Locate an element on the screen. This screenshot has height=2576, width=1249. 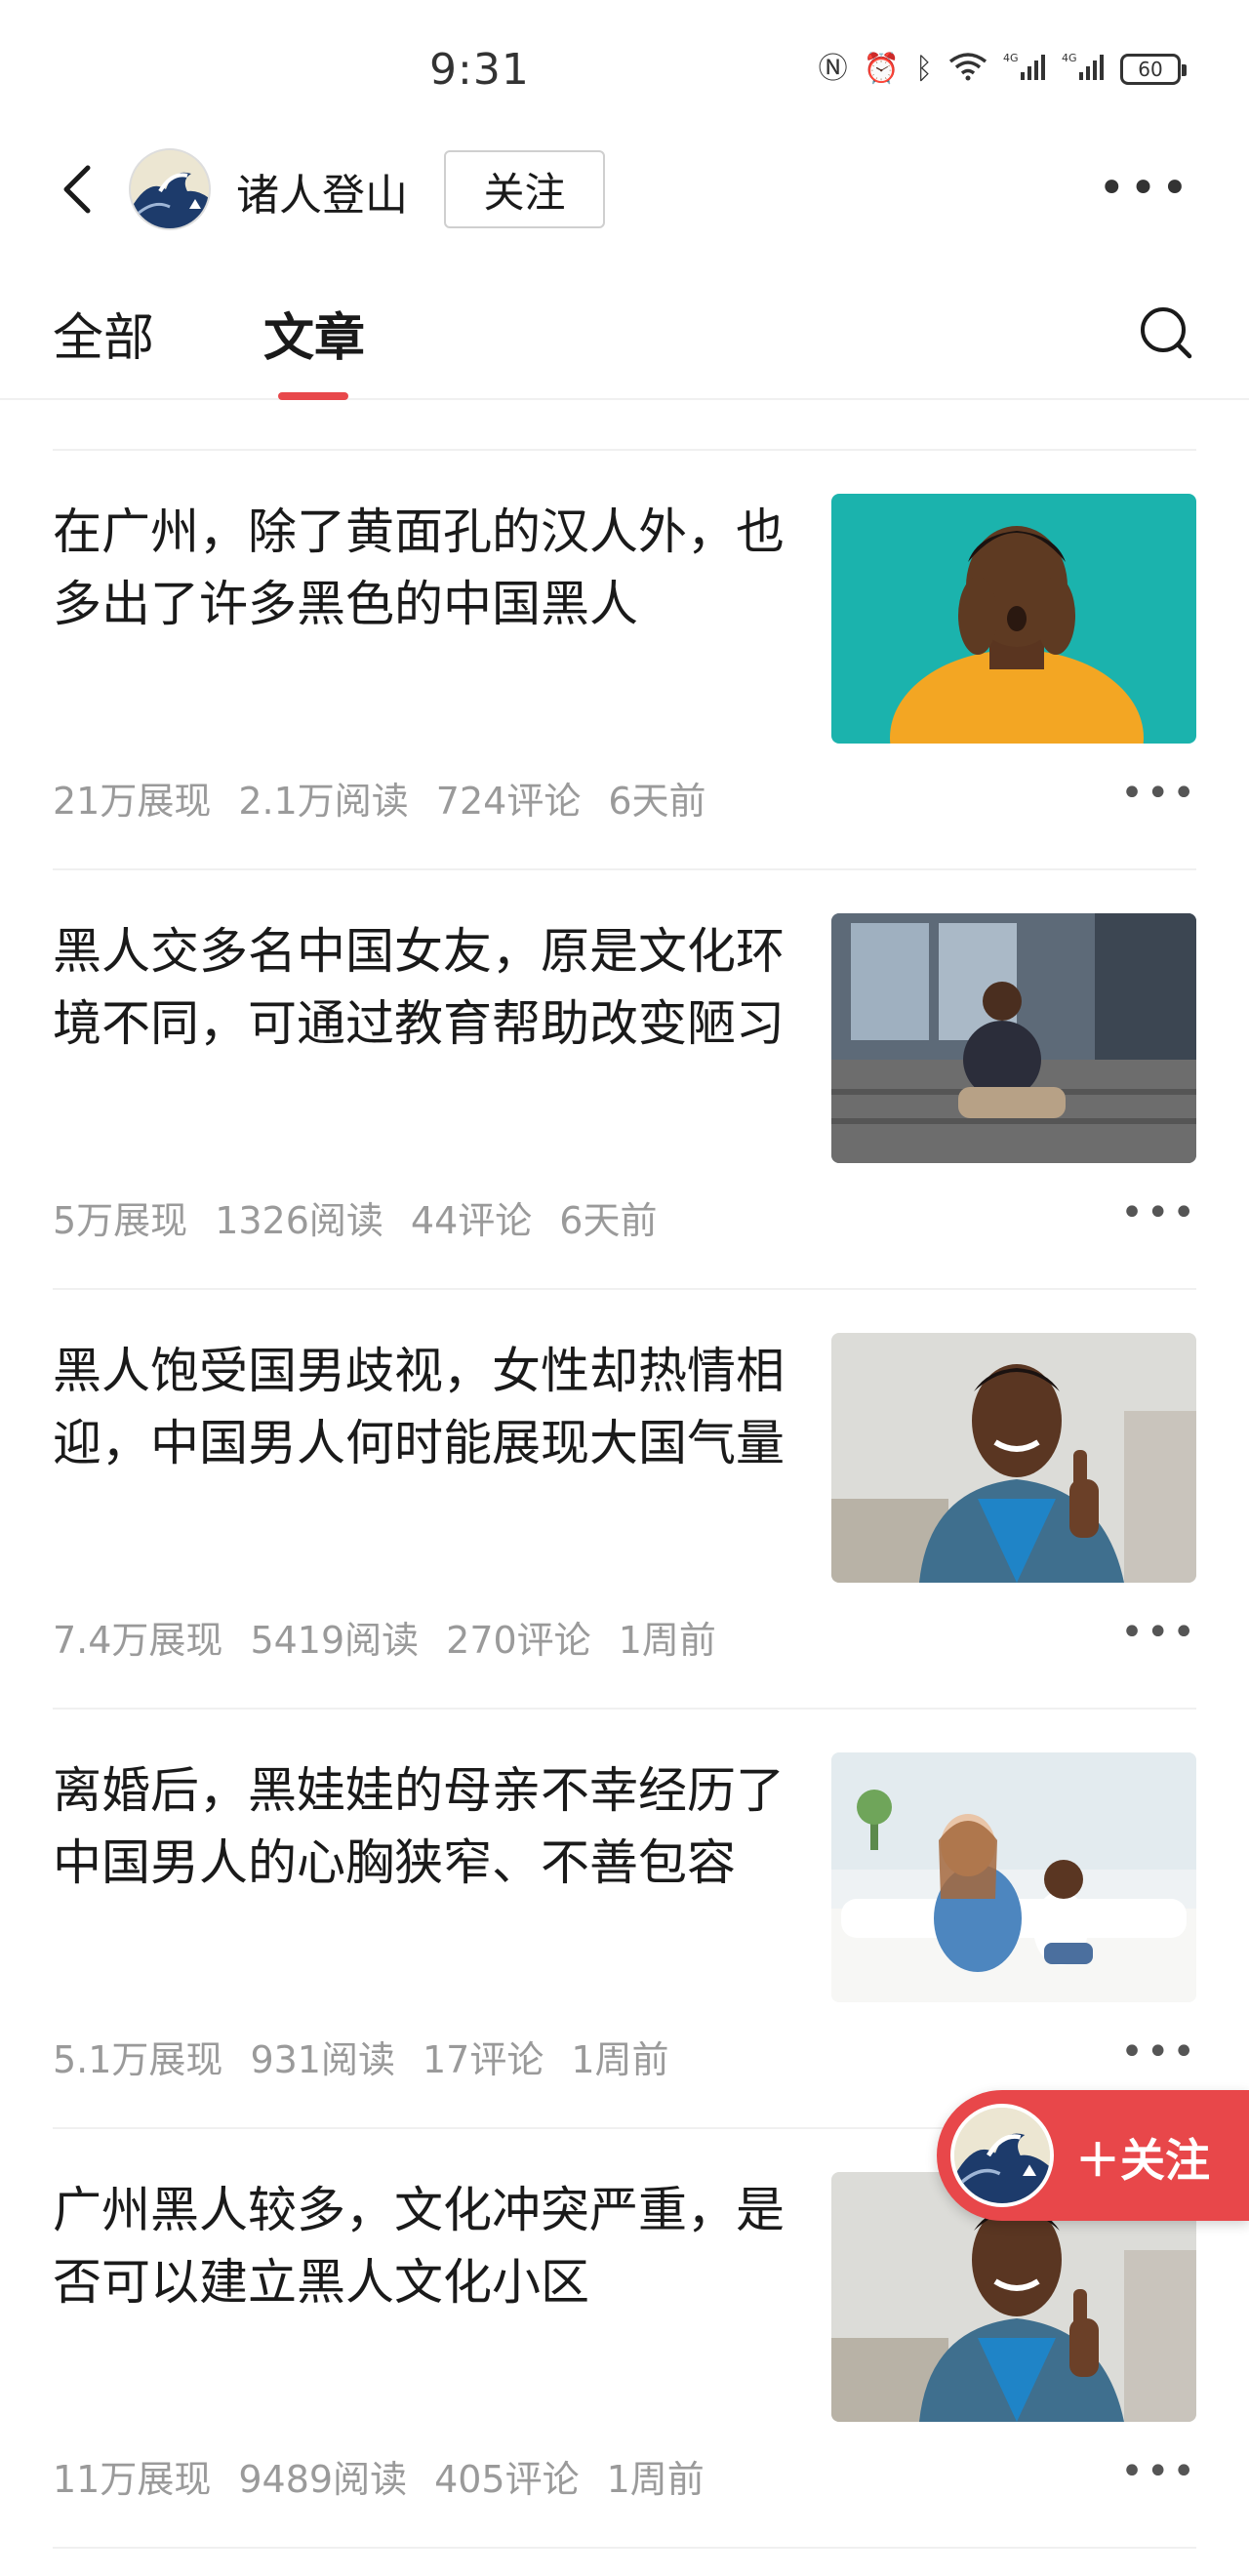
reads-count: 5419阅读 is located at coordinates (335, 1640).